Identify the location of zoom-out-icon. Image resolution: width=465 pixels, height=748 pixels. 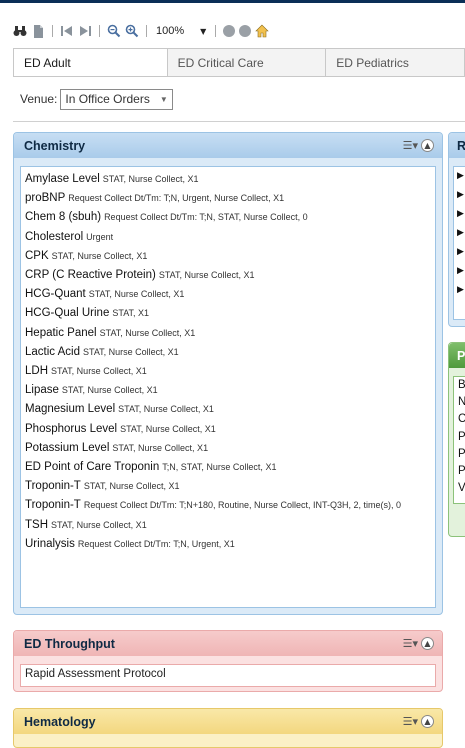
(114, 31).